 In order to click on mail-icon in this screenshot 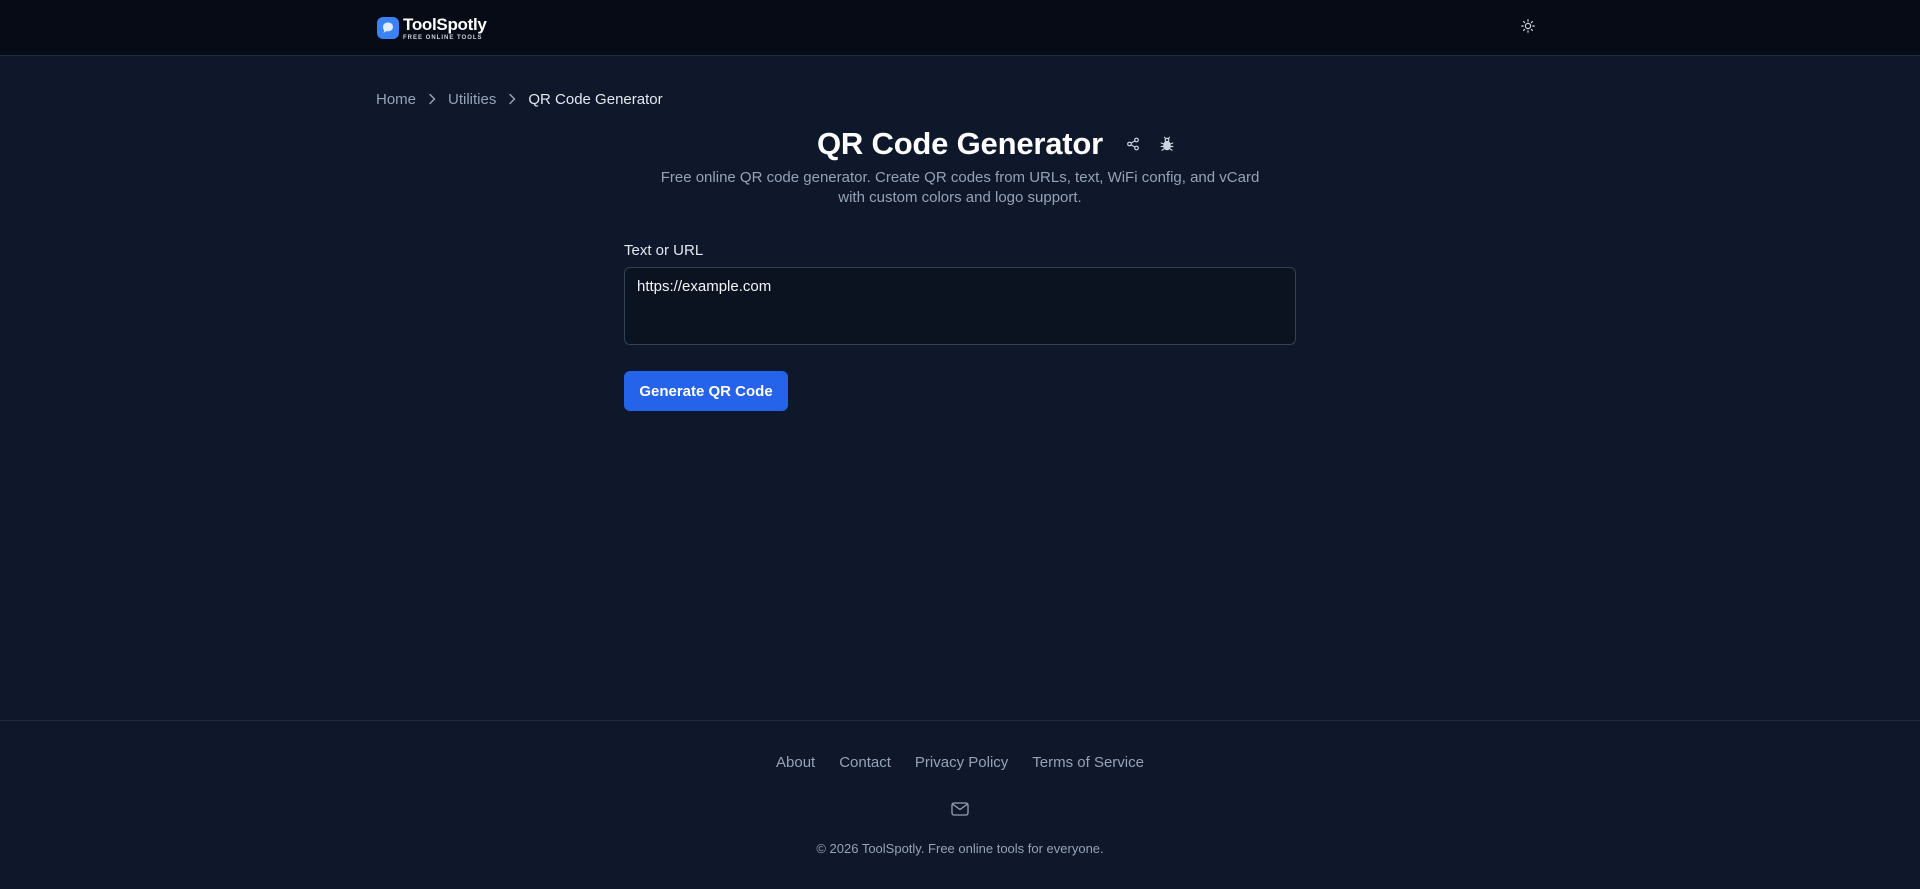, I will do `click(960, 809)`.